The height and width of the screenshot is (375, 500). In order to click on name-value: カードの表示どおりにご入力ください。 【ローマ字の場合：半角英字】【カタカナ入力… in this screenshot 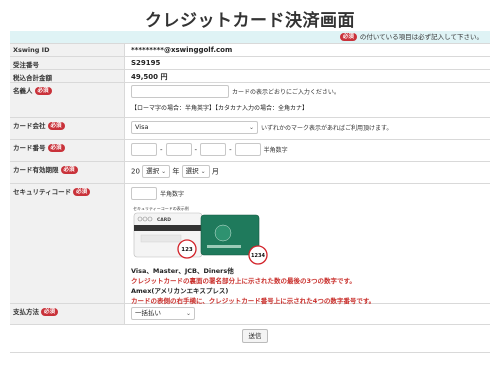, I will do `click(307, 100)`.